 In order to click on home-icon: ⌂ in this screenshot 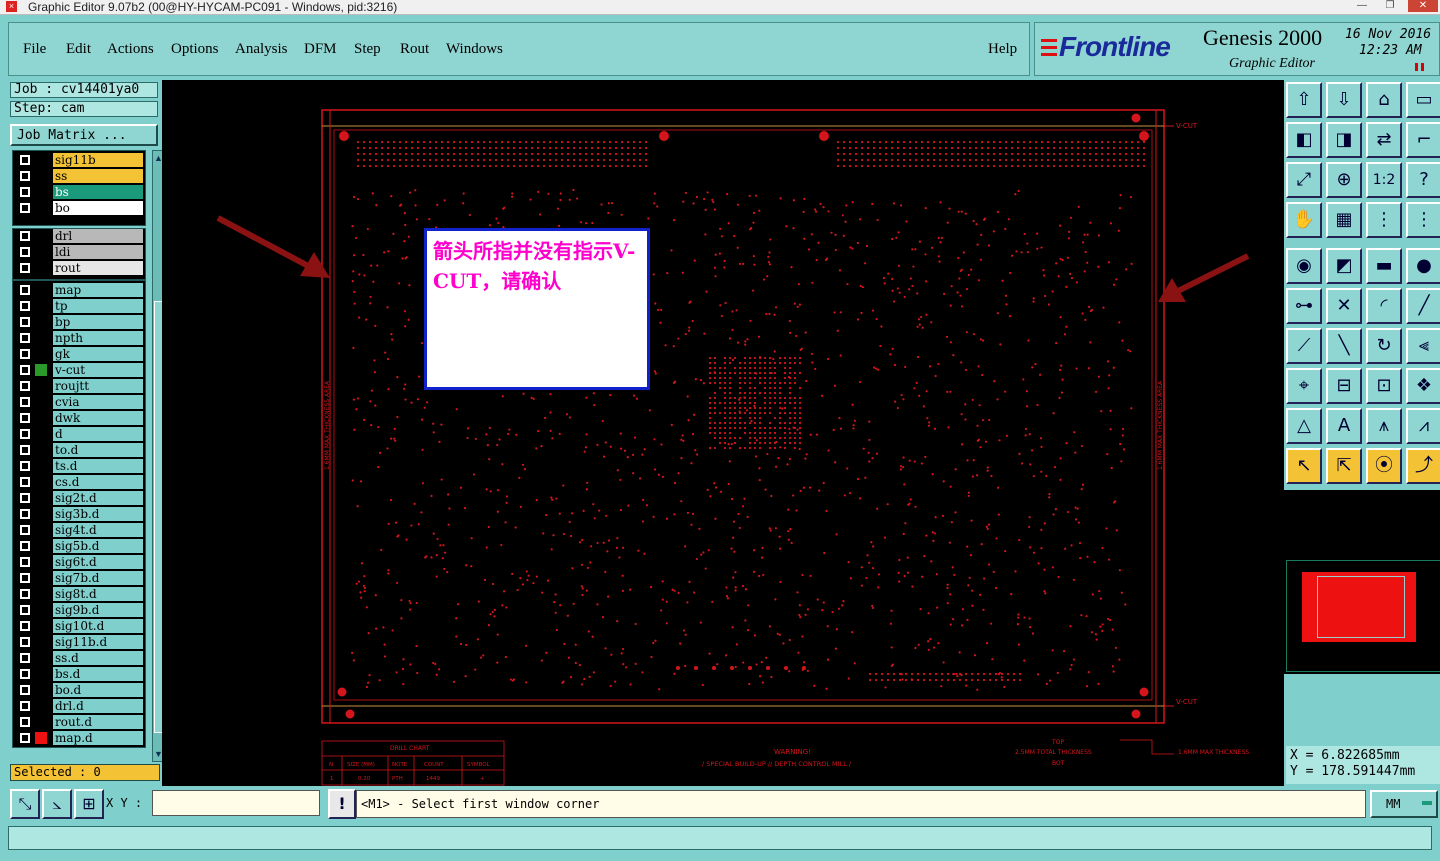, I will do `click(1384, 100)`.